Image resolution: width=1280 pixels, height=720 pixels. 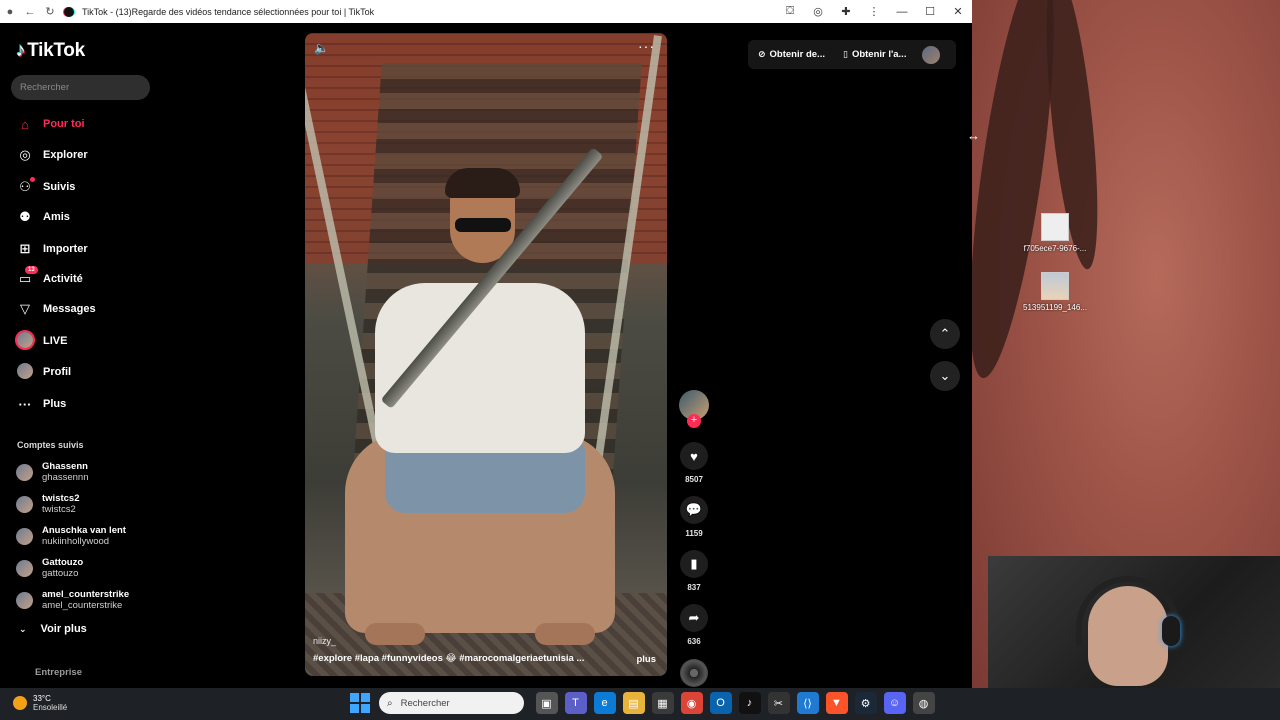 What do you see at coordinates (694, 463) in the screenshot?
I see `like-button: ♥ 8507` at bounding box center [694, 463].